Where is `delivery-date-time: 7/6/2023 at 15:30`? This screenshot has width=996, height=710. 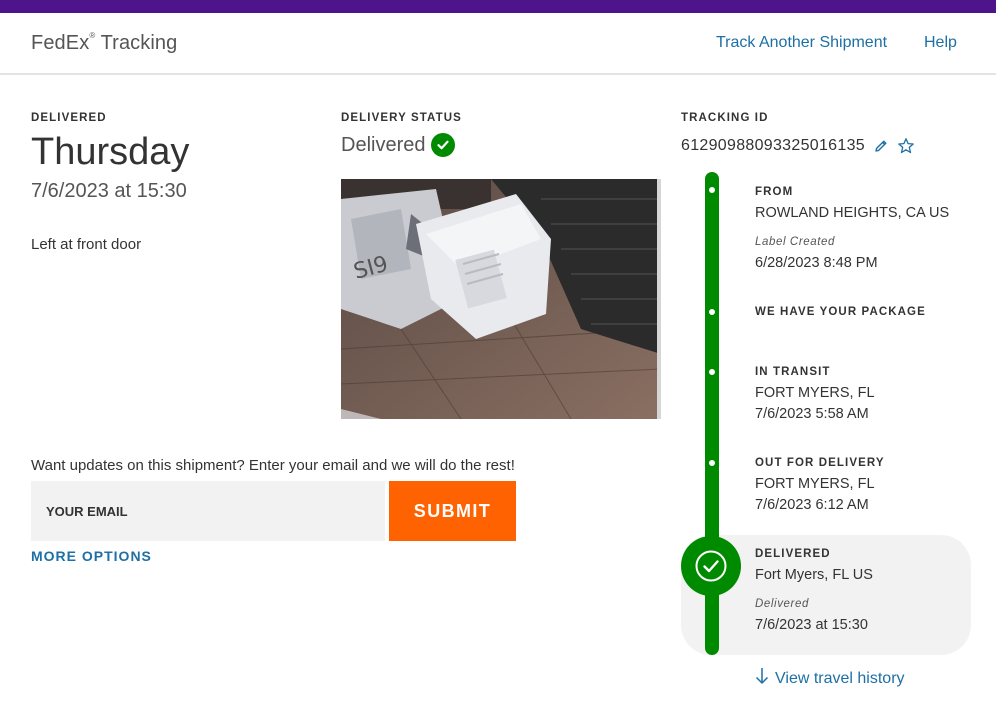 delivery-date-time: 7/6/2023 at 15:30 is located at coordinates (109, 191).